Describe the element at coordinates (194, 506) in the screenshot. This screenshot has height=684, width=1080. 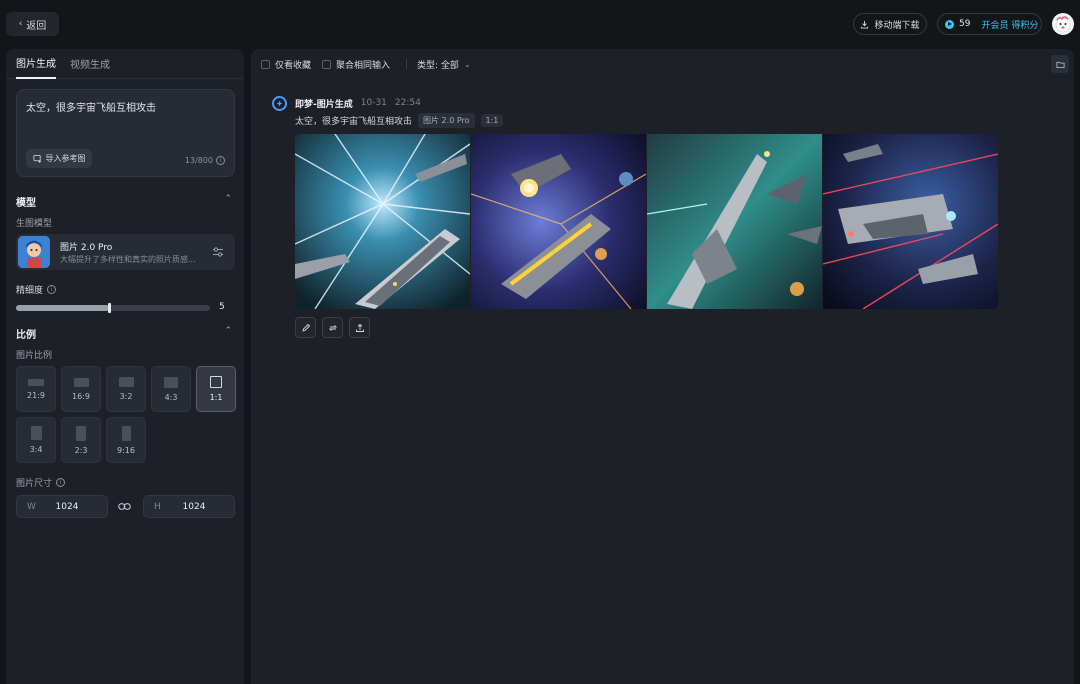
I see `height-value: 1024` at that location.